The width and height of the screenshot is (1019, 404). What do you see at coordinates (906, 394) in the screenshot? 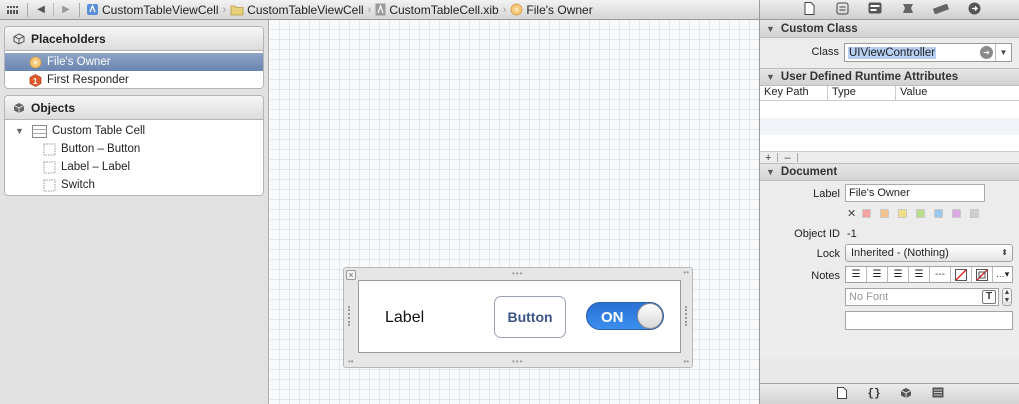
I see `object-library-icon` at bounding box center [906, 394].